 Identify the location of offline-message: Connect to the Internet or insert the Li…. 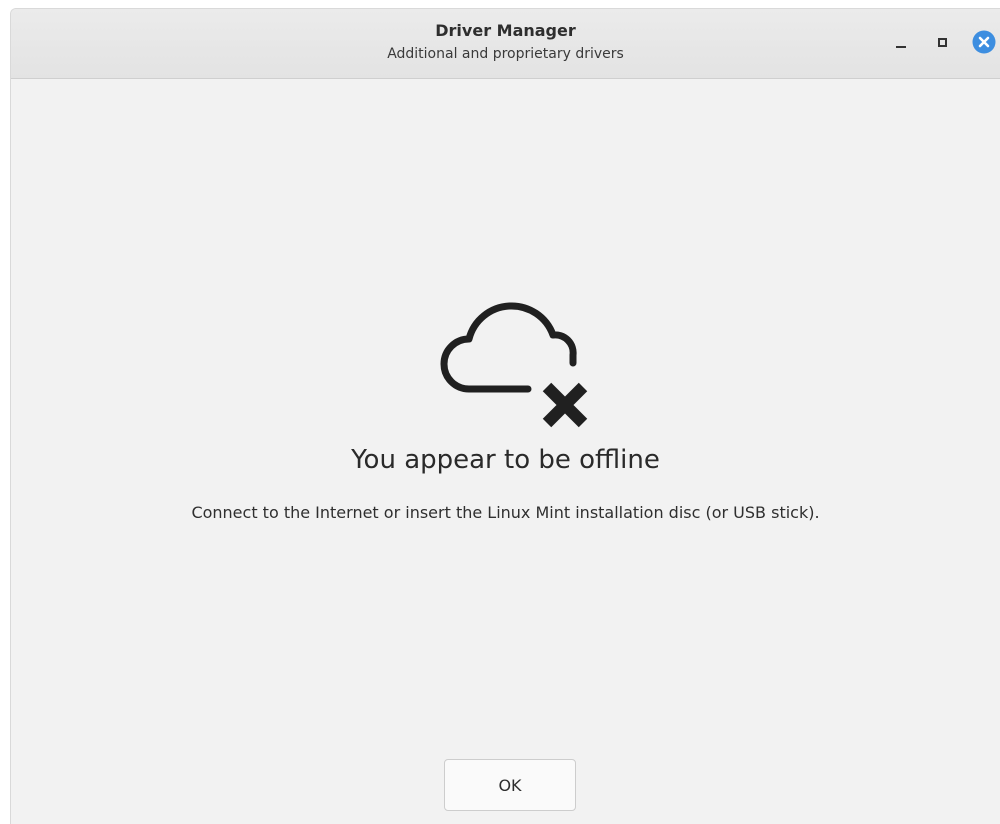
(505, 512).